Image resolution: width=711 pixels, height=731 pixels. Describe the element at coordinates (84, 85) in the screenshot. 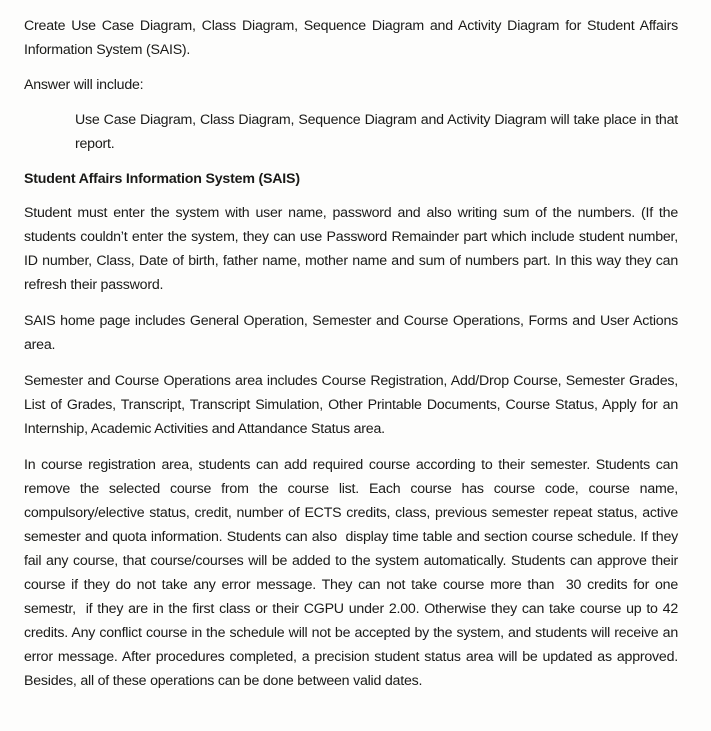

I see `answer-intro-paragraph: Answer will include:` at that location.